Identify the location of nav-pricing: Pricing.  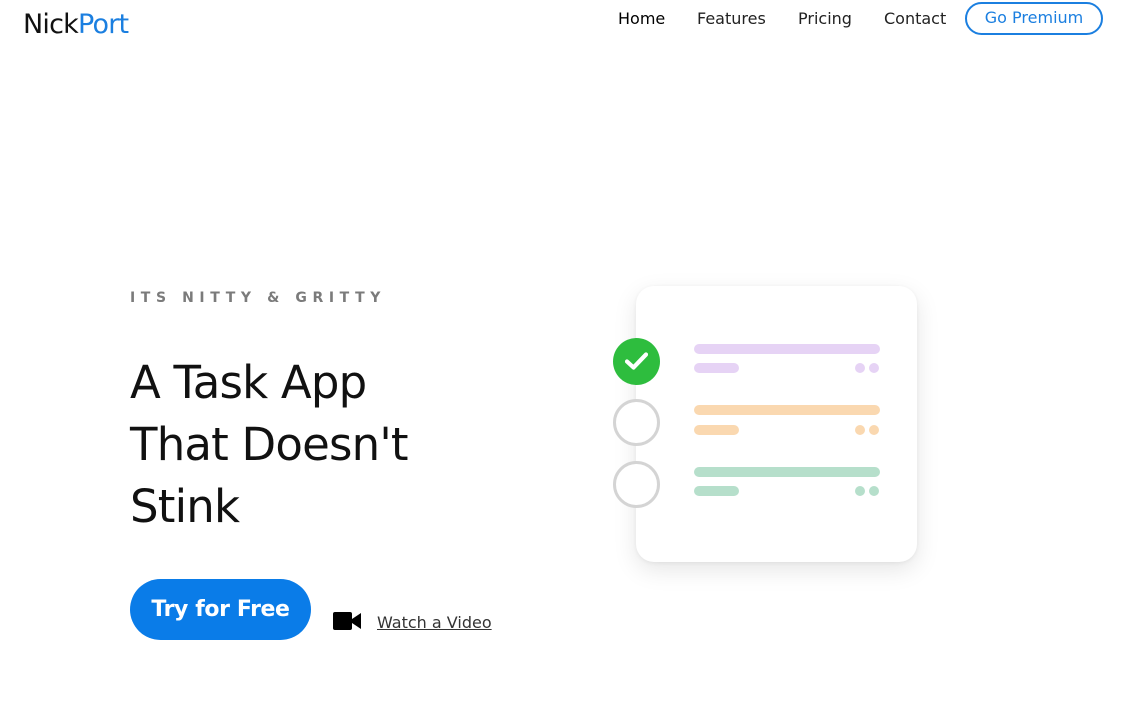
(825, 19).